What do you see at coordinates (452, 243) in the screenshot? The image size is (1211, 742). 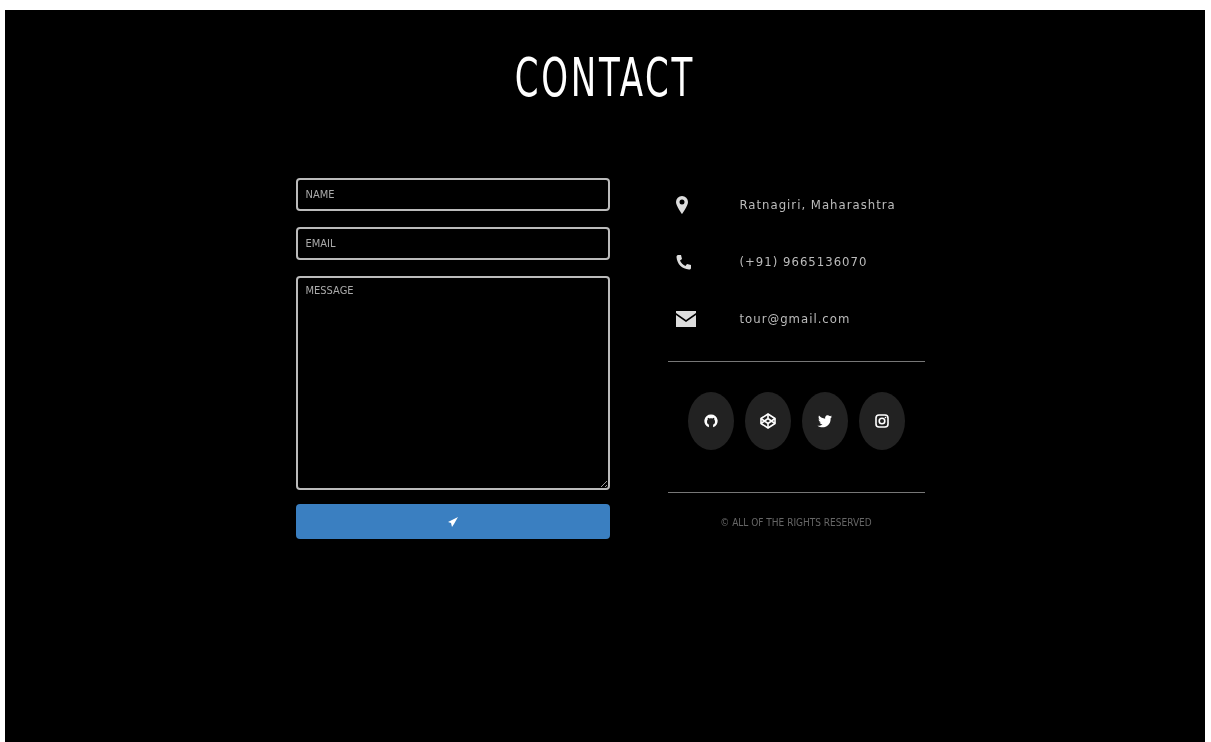 I see `input-field: EMAIL` at bounding box center [452, 243].